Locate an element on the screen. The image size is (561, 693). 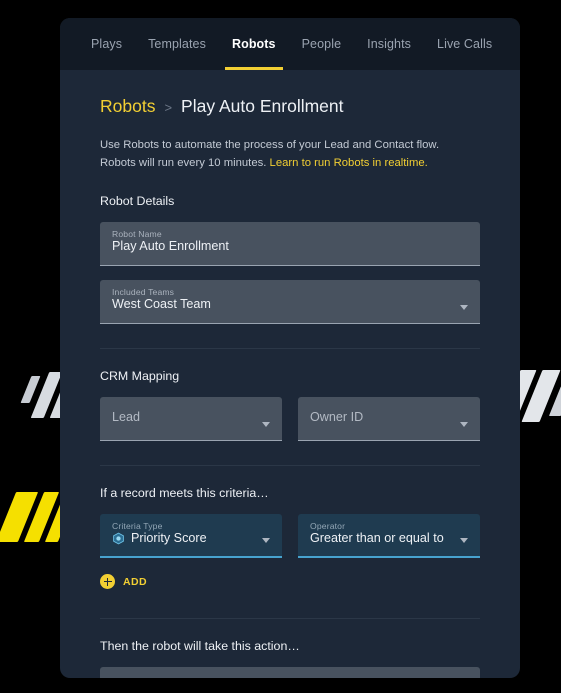
section-title-crm-mapping: CRM Mapping is located at coordinates (140, 376).